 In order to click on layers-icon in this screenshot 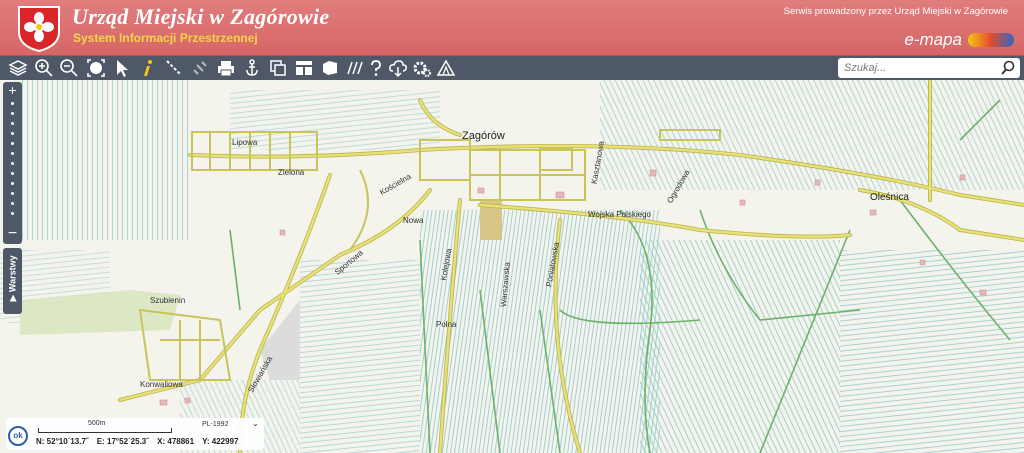, I will do `click(18, 68)`.